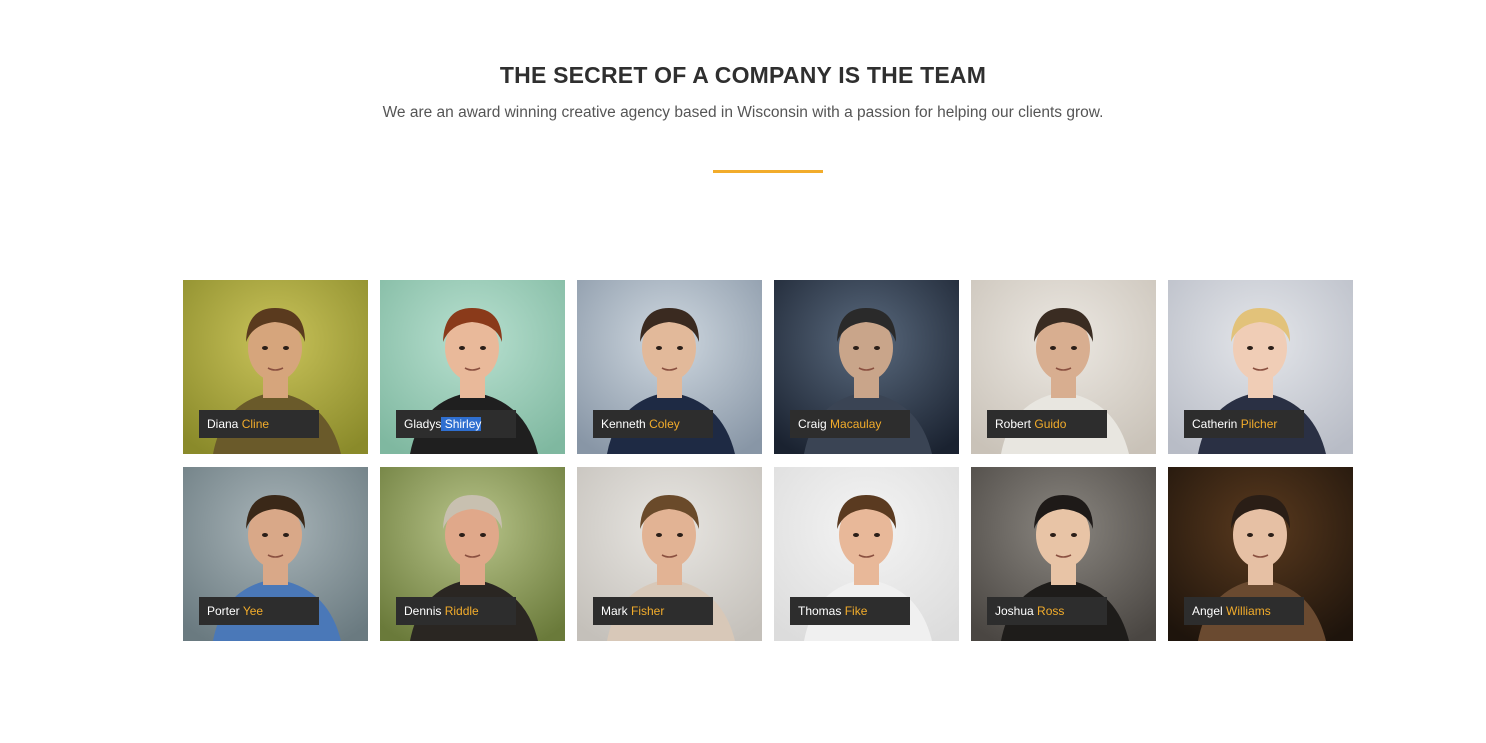  Describe the element at coordinates (423, 424) in the screenshot. I see `member-first-name: Gladys` at that location.